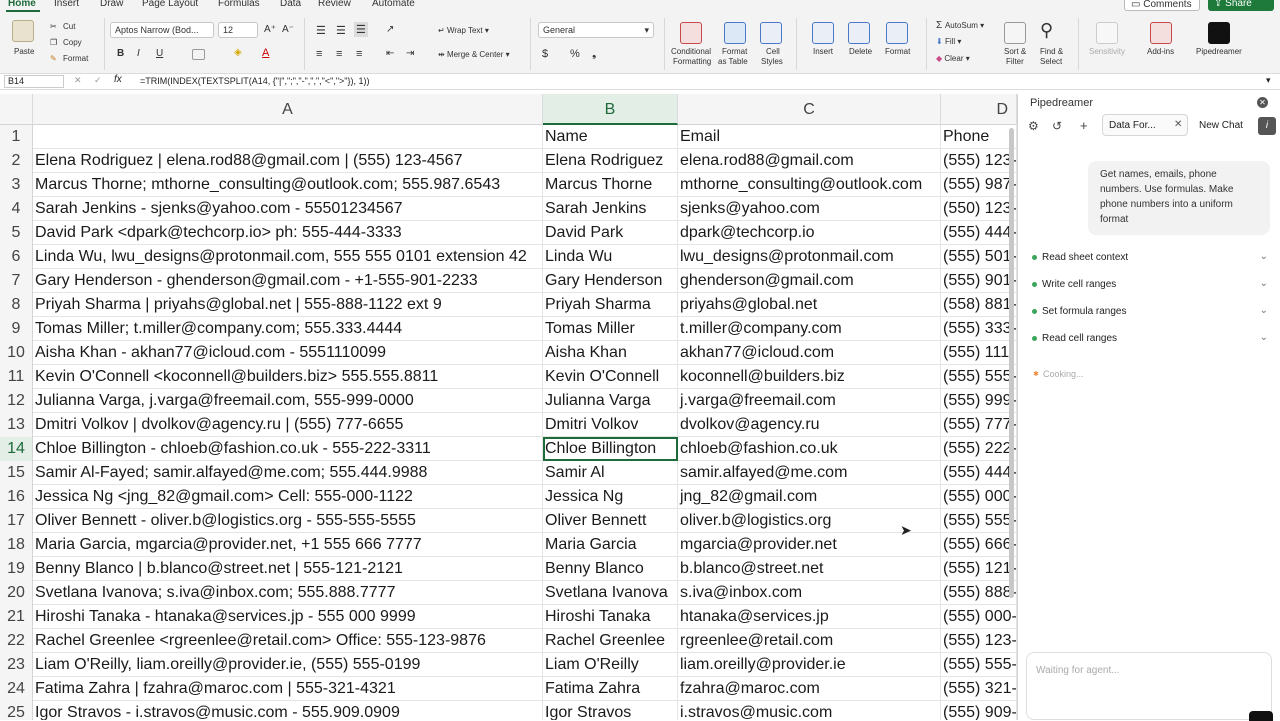  Describe the element at coordinates (610, 449) in the screenshot. I see `cell-b: Chloe Billington` at that location.